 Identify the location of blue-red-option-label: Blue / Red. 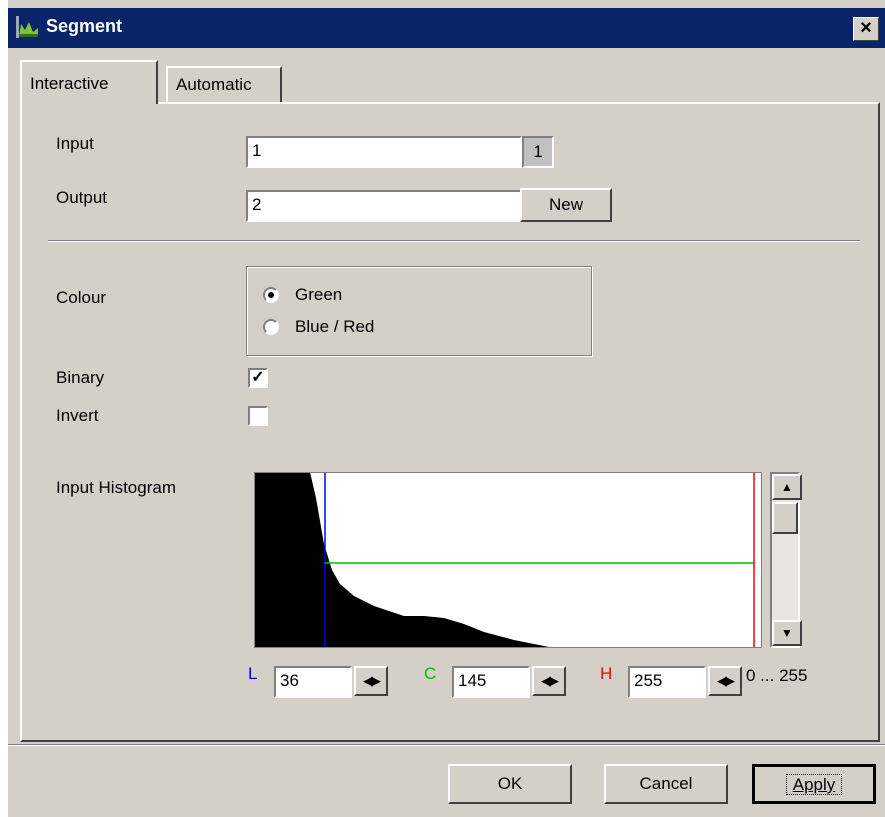
(335, 326).